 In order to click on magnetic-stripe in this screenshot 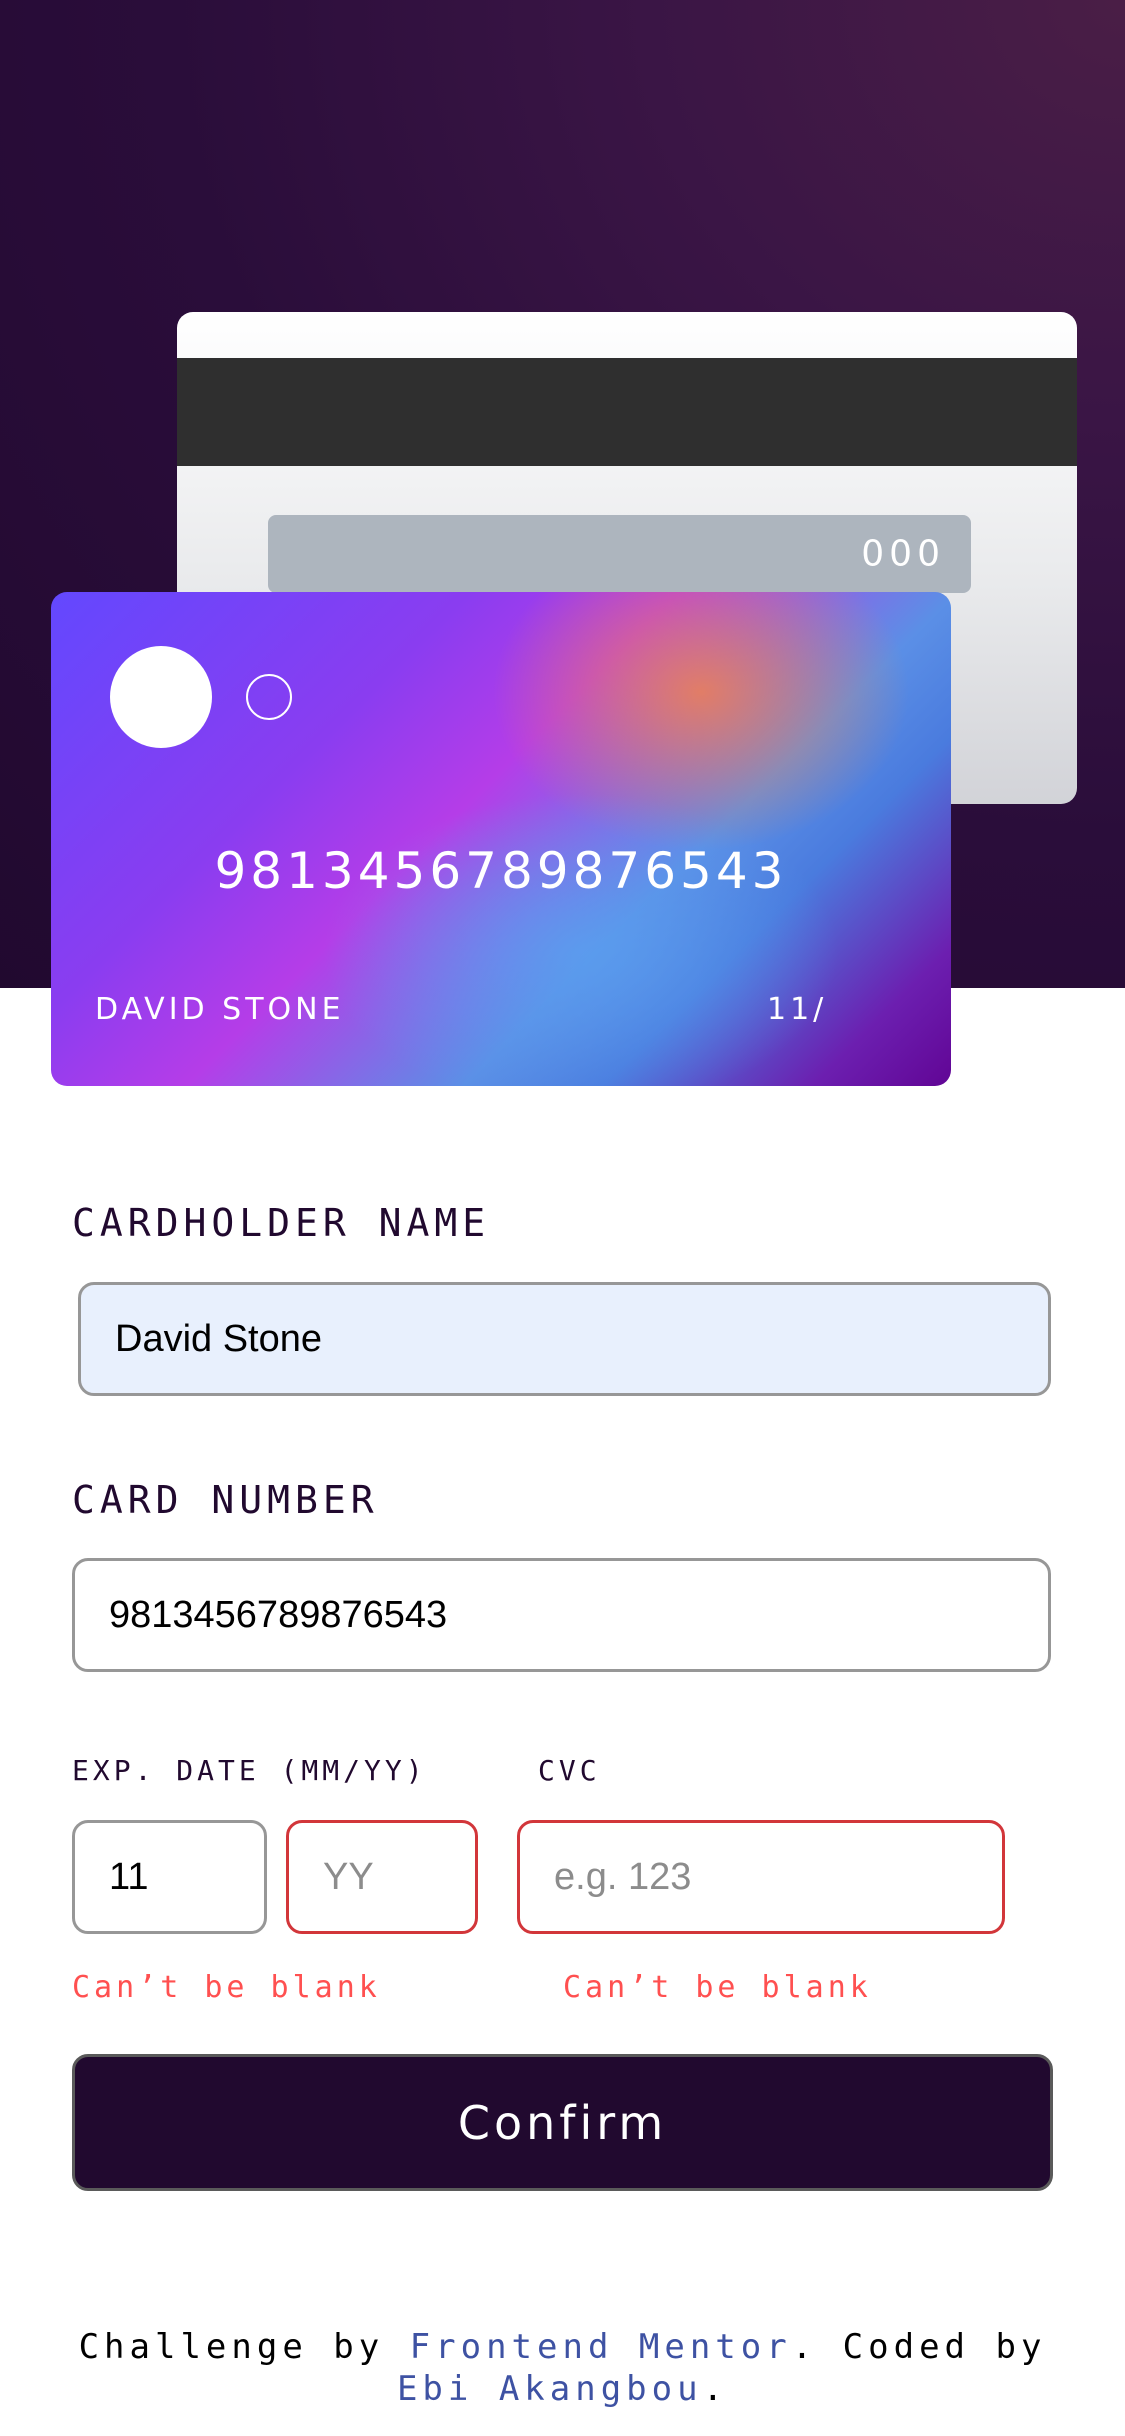, I will do `click(627, 412)`.